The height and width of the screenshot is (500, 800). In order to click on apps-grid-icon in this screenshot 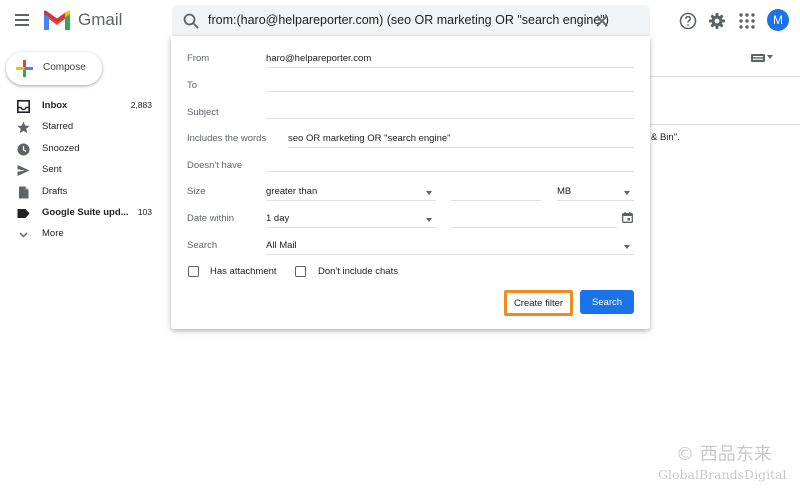, I will do `click(747, 21)`.